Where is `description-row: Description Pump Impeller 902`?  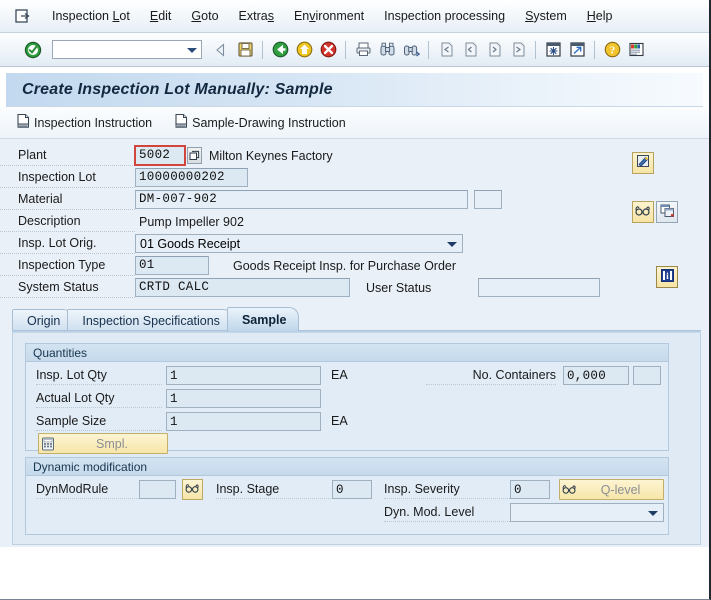 description-row: Description Pump Impeller 902 is located at coordinates (354, 221).